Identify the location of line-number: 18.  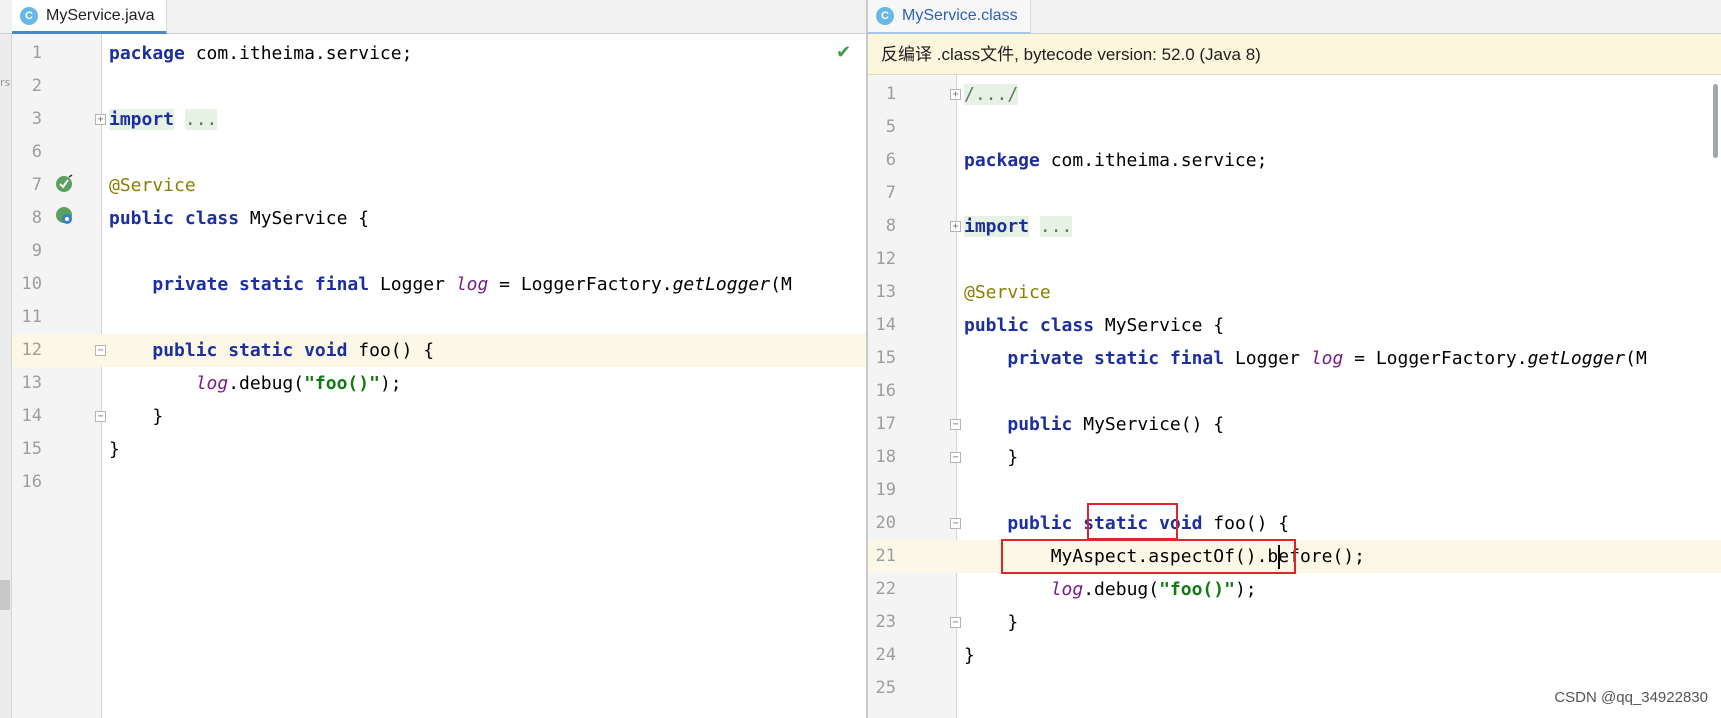
(882, 457).